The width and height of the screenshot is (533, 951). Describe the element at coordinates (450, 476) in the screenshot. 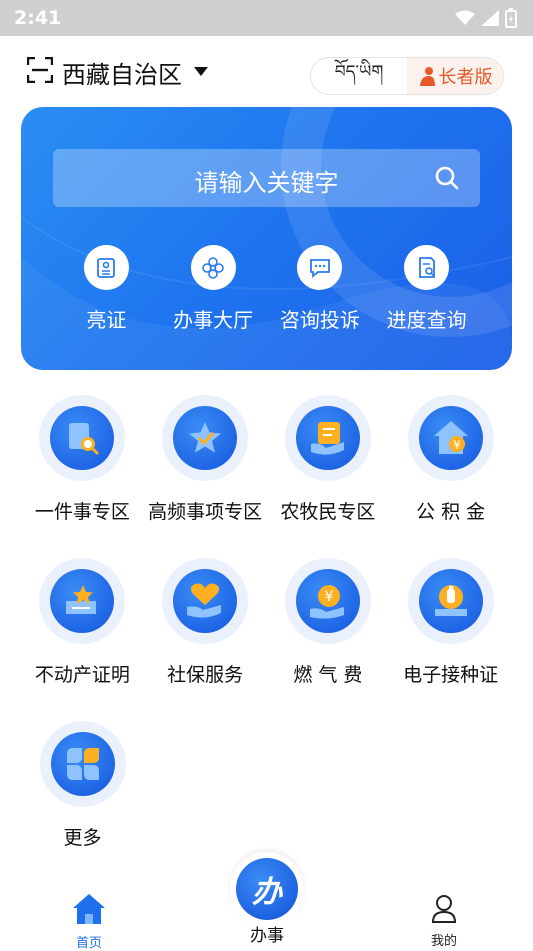

I see `service-housing-fund: ¥ 公 积 金` at that location.